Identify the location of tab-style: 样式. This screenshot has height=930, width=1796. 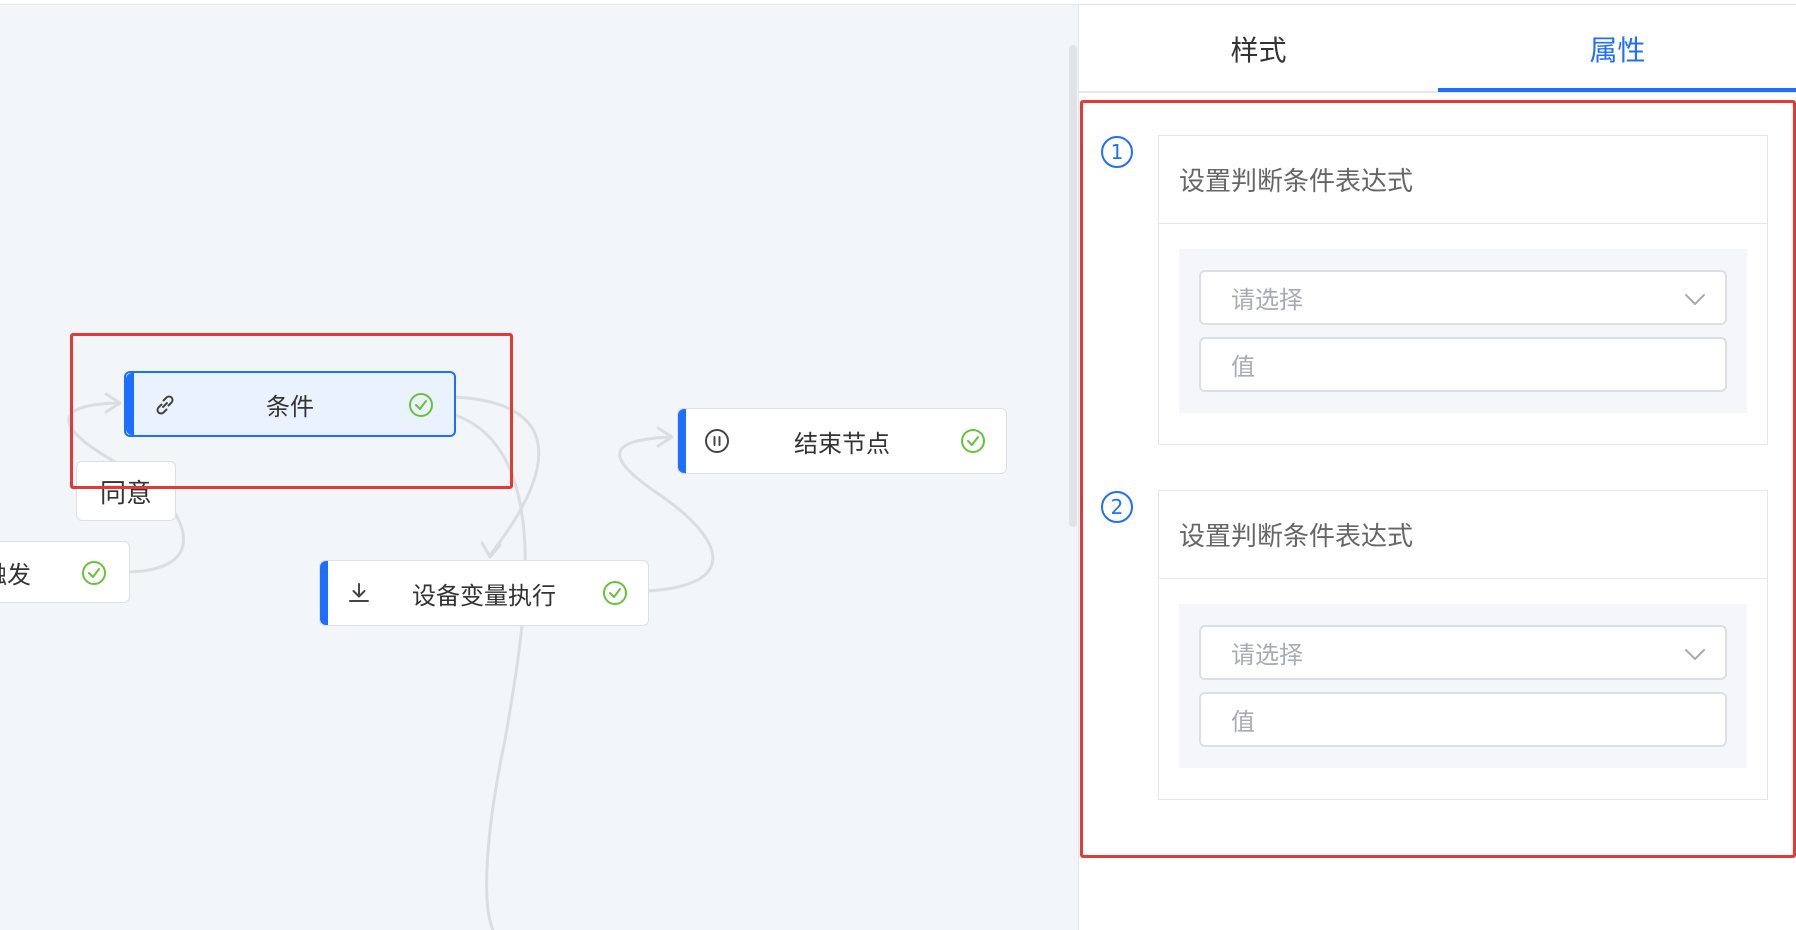
(1258, 49).